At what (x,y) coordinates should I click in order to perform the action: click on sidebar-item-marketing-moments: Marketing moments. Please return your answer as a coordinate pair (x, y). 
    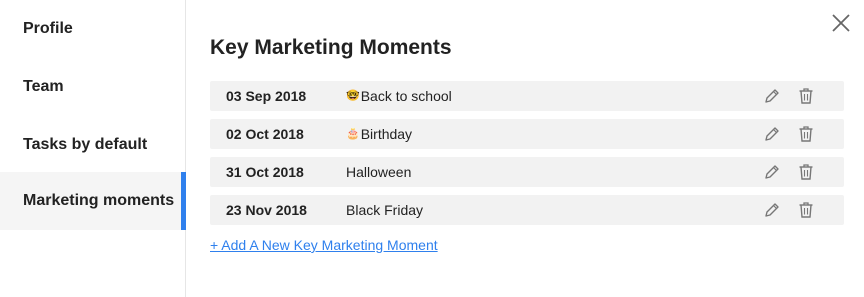
    Looking at the image, I should click on (93, 201).